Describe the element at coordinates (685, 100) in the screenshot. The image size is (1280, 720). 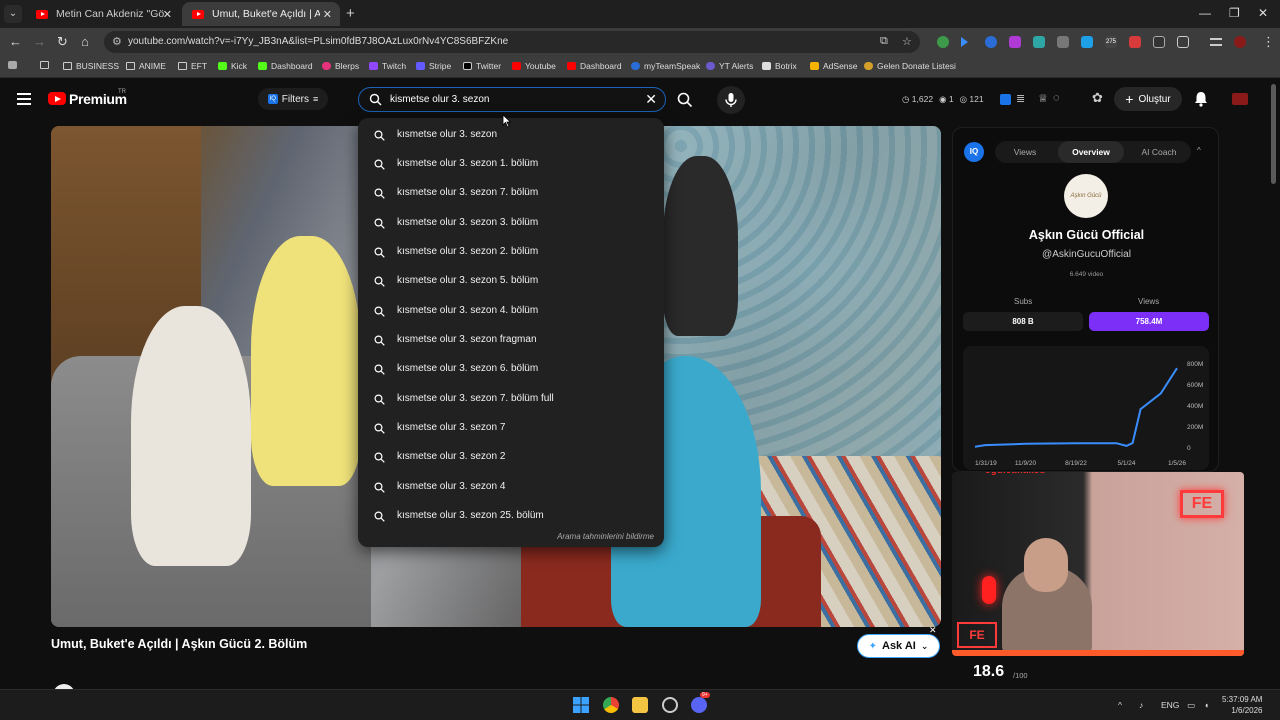
I see `search-button` at that location.